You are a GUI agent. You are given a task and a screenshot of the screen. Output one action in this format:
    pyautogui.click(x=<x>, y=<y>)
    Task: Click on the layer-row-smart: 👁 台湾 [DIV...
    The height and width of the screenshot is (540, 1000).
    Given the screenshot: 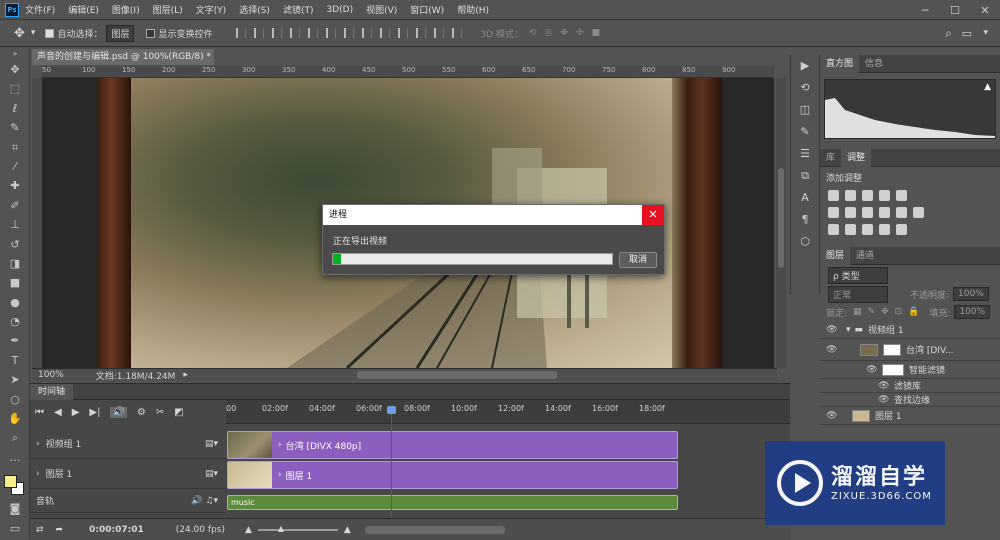 What is the action you would take?
    pyautogui.click(x=910, y=350)
    